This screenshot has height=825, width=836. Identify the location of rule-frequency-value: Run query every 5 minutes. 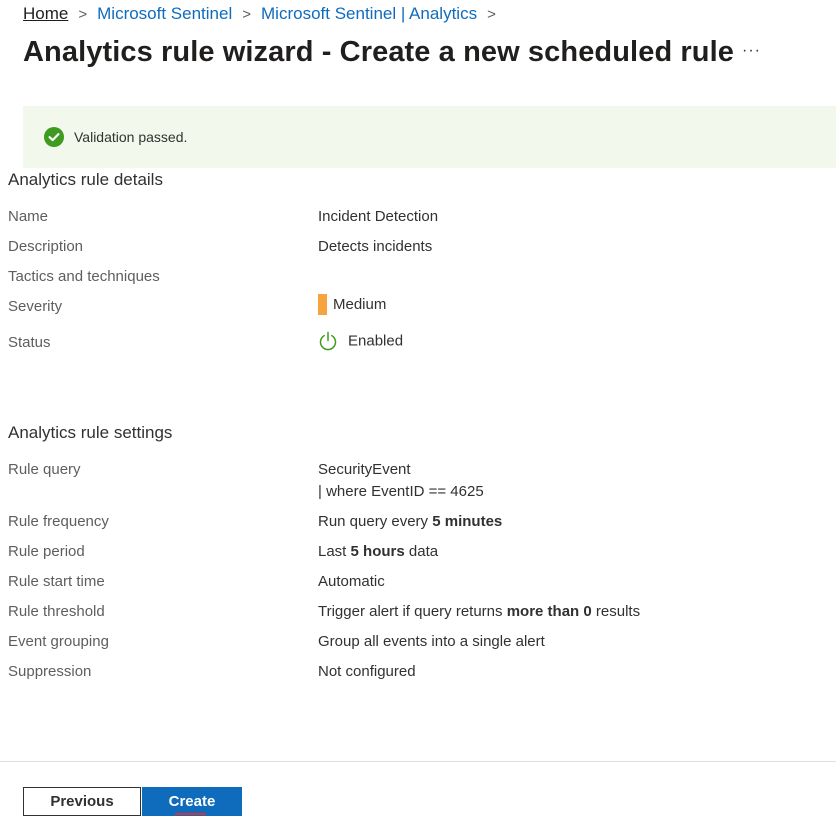
(410, 521).